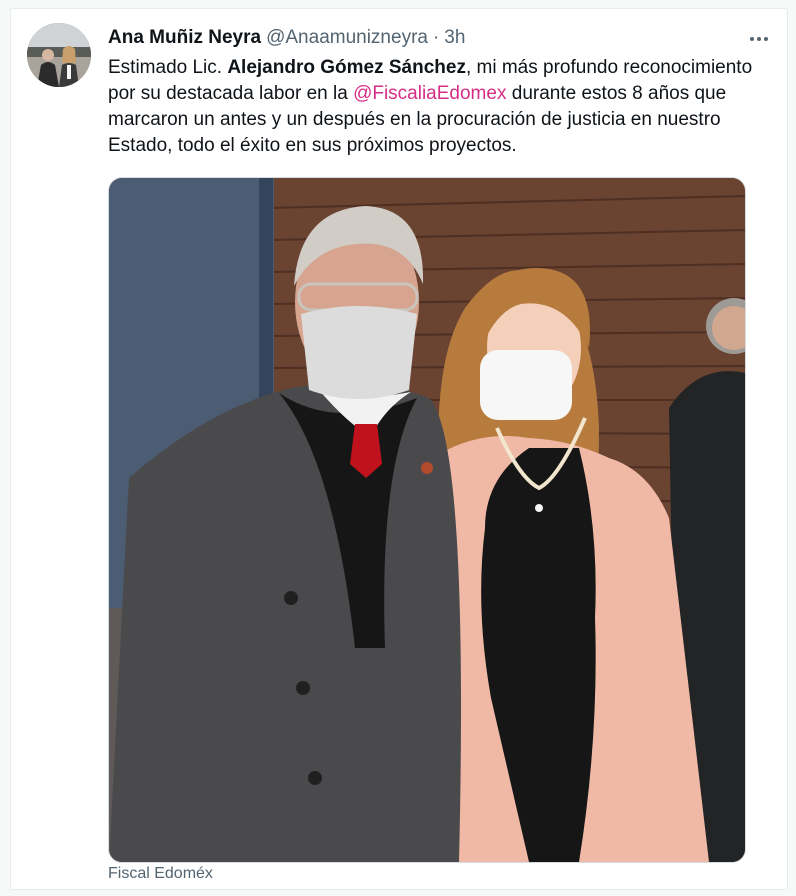 The image size is (796, 896). Describe the element at coordinates (347, 38) in the screenshot. I see `user-handle: @Anaamunizneyra` at that location.